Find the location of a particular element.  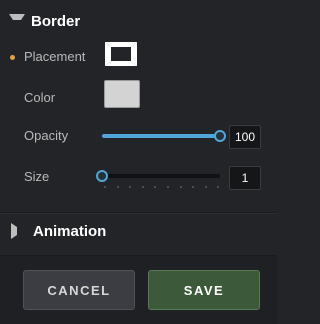

size-value-input: 1 is located at coordinates (245, 178).